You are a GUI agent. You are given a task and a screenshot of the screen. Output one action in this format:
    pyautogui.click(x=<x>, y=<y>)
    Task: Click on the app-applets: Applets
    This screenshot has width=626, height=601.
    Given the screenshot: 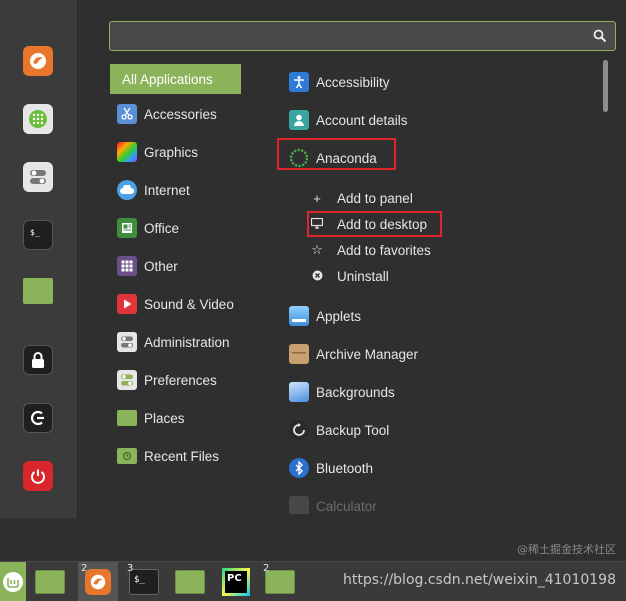 What is the action you would take?
    pyautogui.click(x=432, y=316)
    